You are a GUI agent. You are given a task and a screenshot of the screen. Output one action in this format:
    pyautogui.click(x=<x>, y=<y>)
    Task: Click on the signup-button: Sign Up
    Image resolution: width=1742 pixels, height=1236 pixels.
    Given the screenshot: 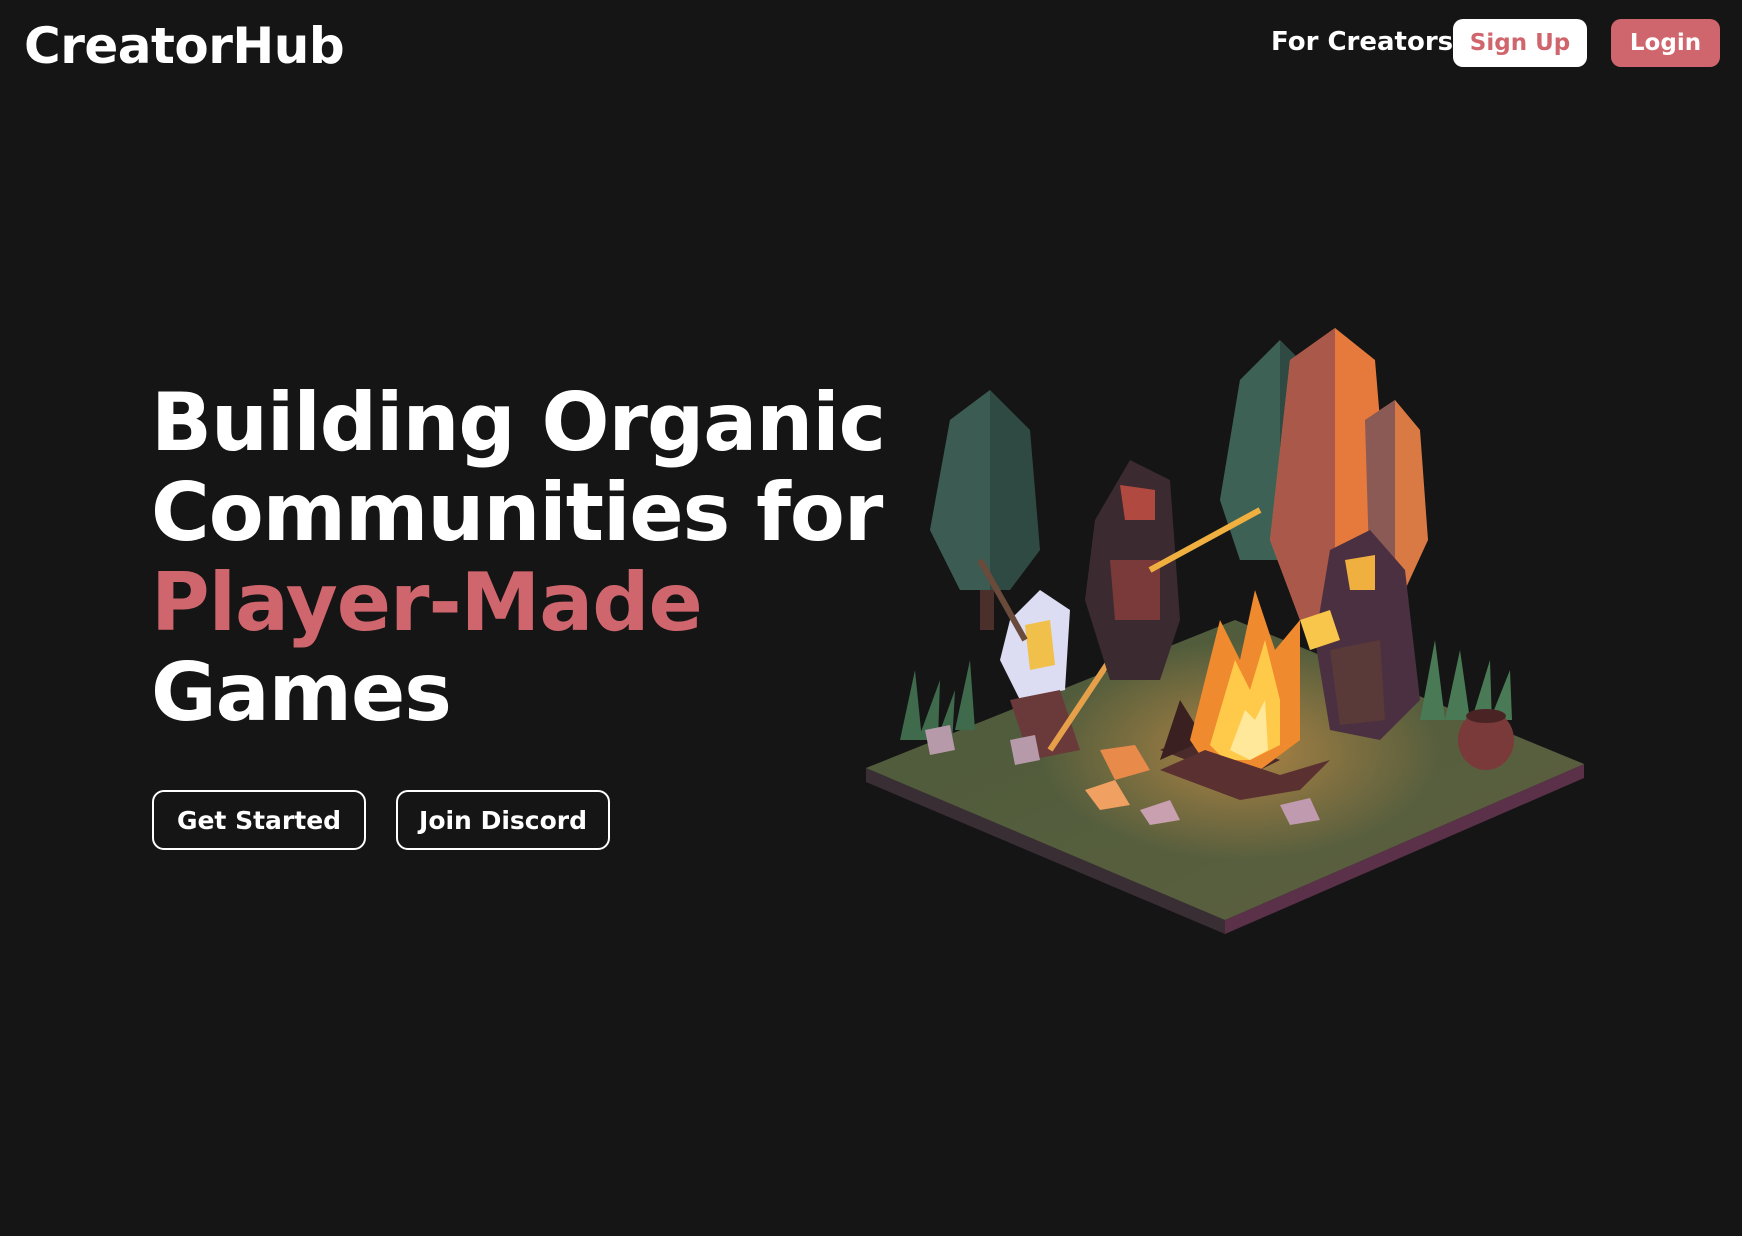 What is the action you would take?
    pyautogui.click(x=1520, y=43)
    